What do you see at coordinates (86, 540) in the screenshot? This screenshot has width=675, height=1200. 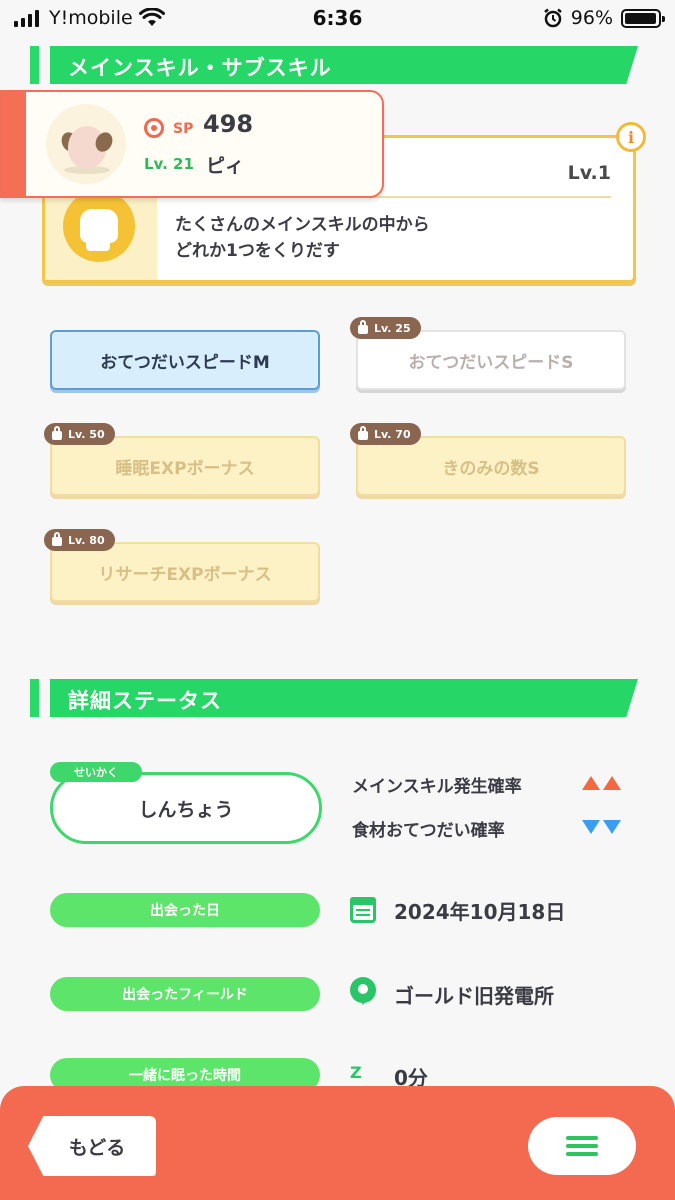 I see `lock-level: Lv. 80` at bounding box center [86, 540].